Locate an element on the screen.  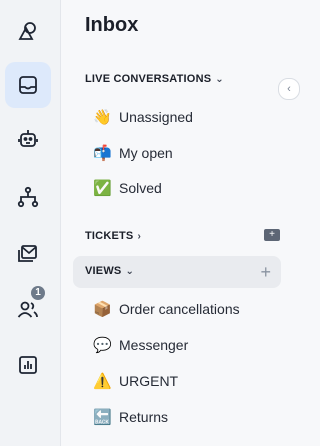
live-conversations-header: LIVE CONVERSATIONS ⌄ is located at coordinates (154, 79).